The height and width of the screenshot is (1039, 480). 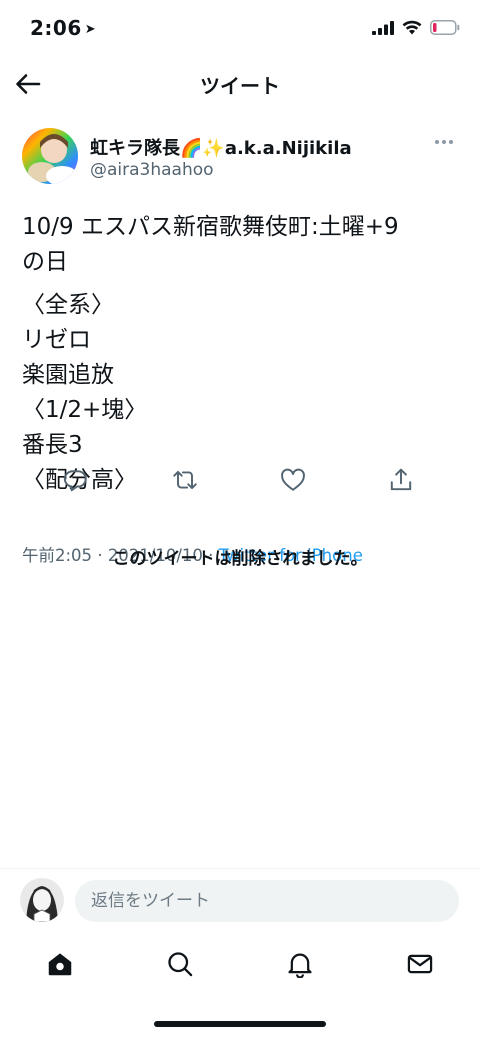 What do you see at coordinates (240, 559) in the screenshot?
I see `deleted-tweet-notice: このツイートは削除されました。` at bounding box center [240, 559].